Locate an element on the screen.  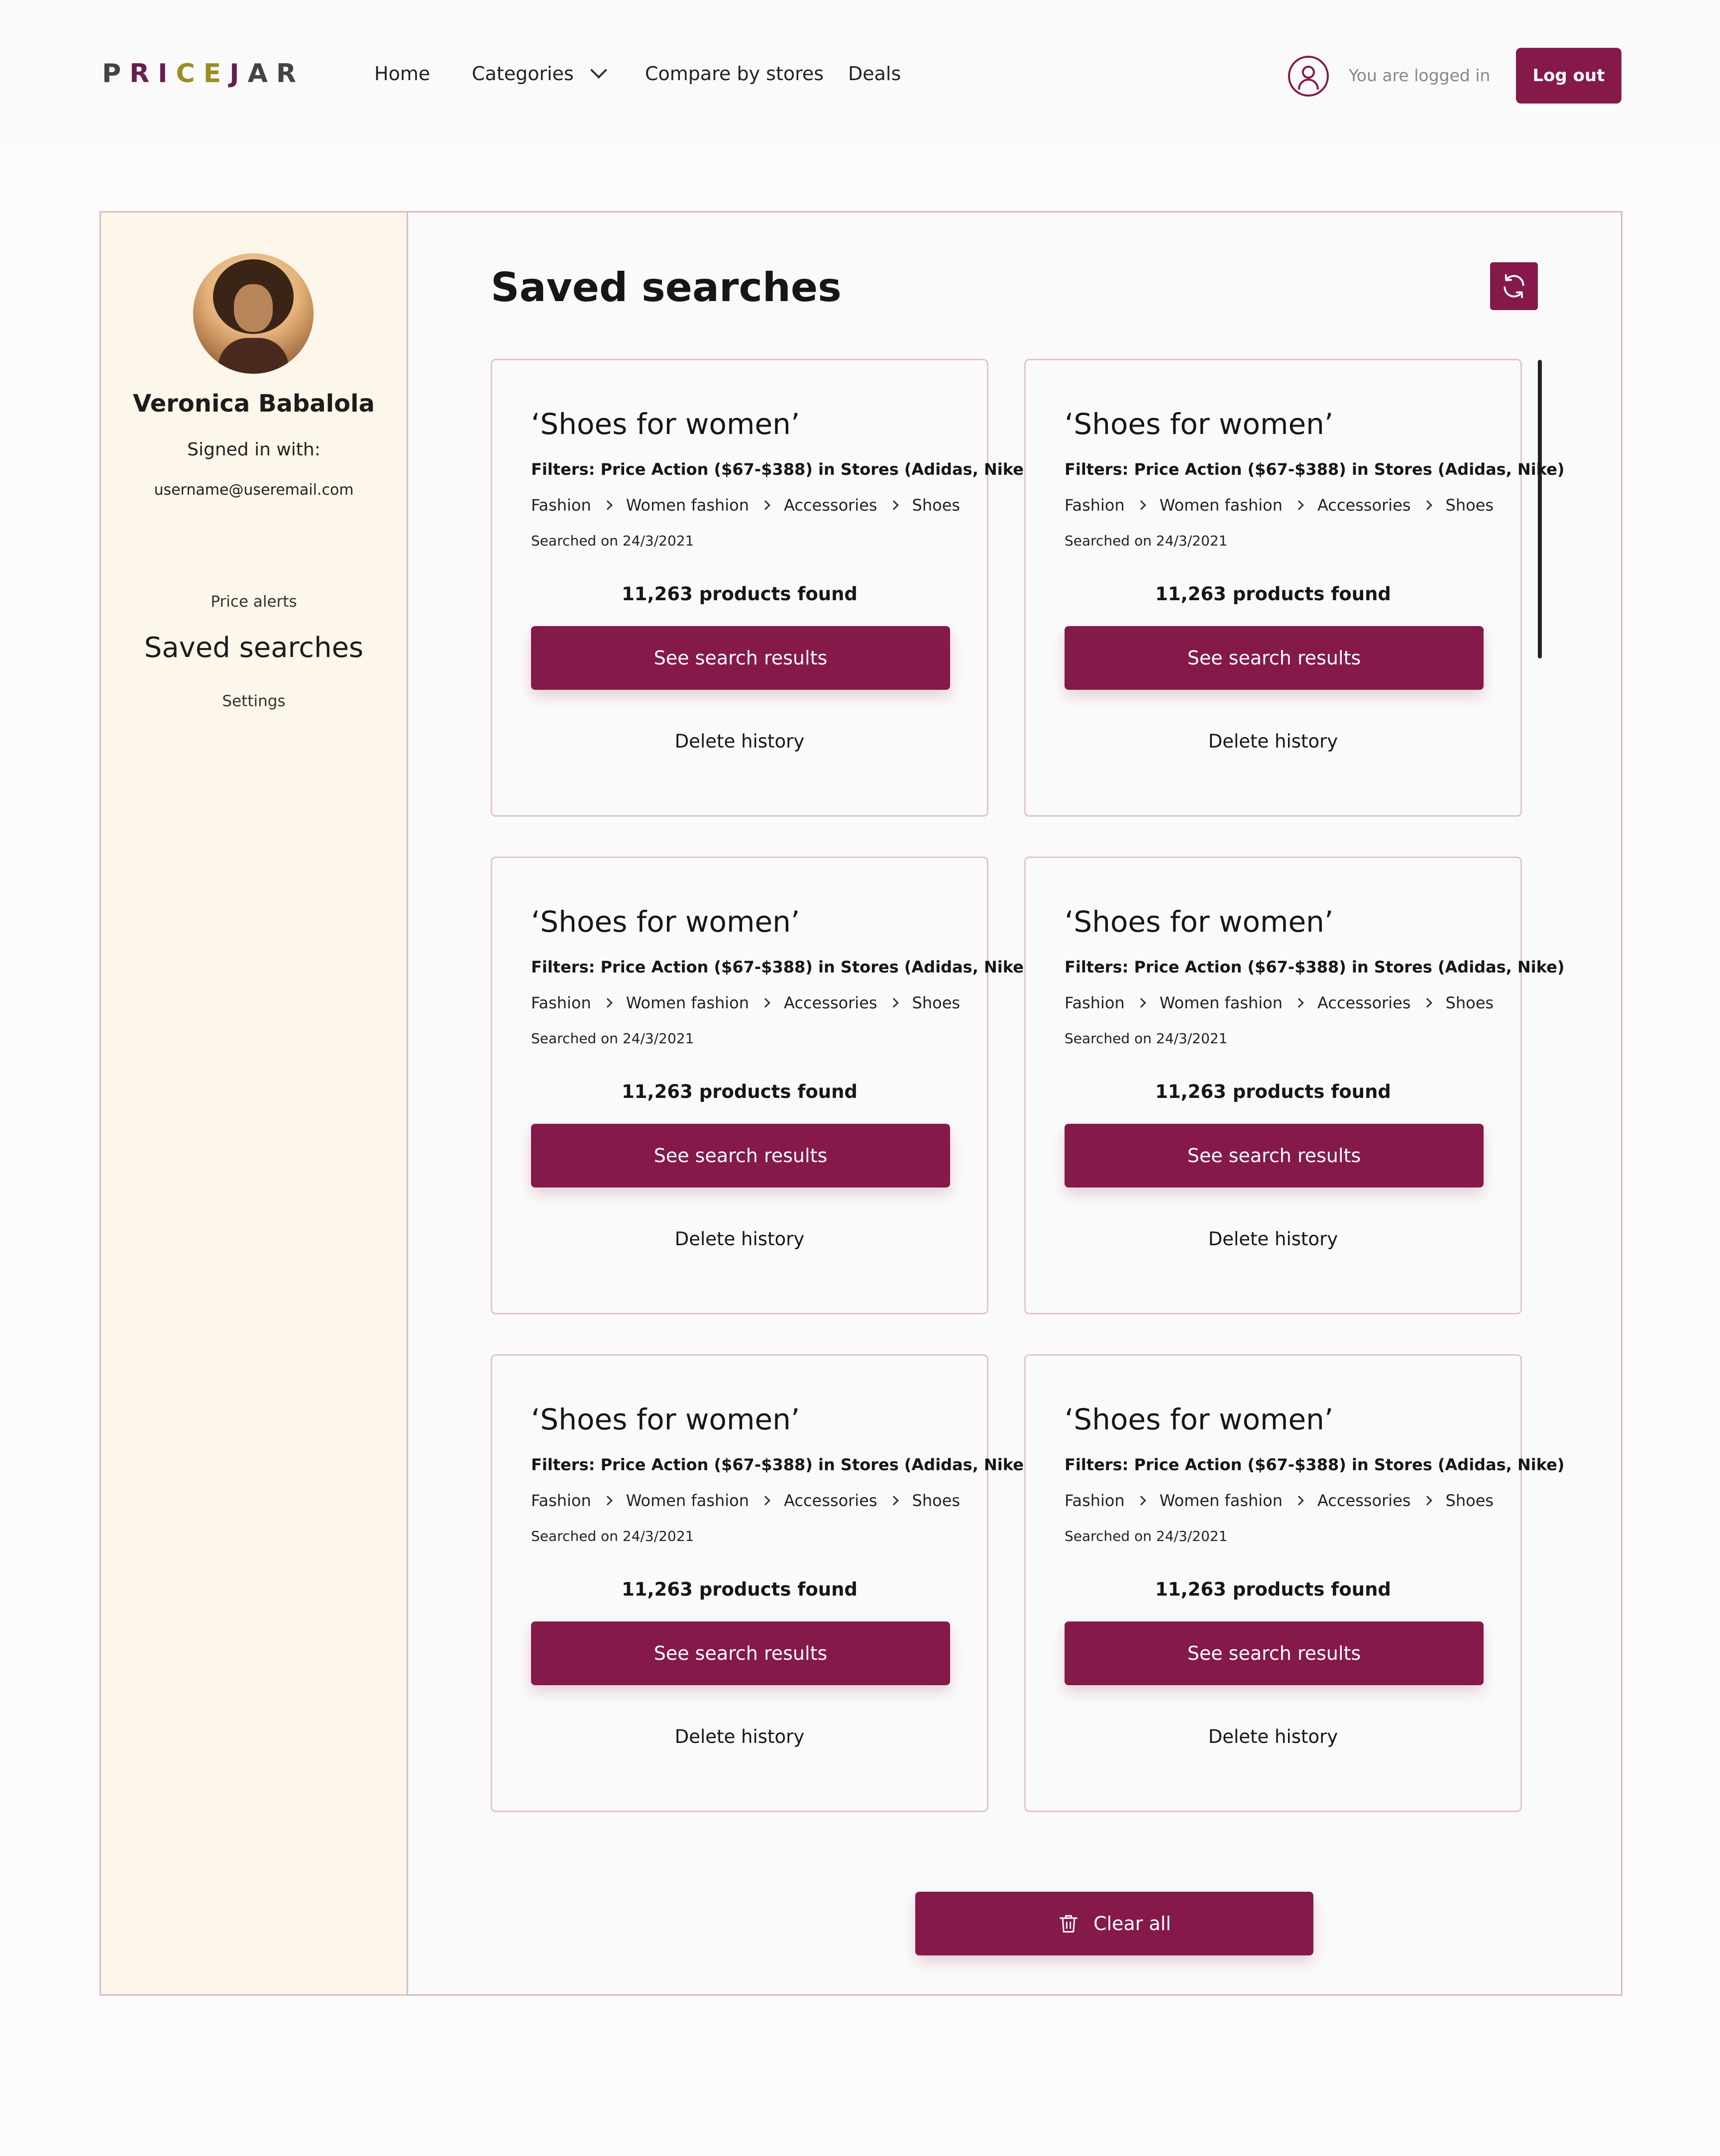
logo-letter: E is located at coordinates (216, 74).